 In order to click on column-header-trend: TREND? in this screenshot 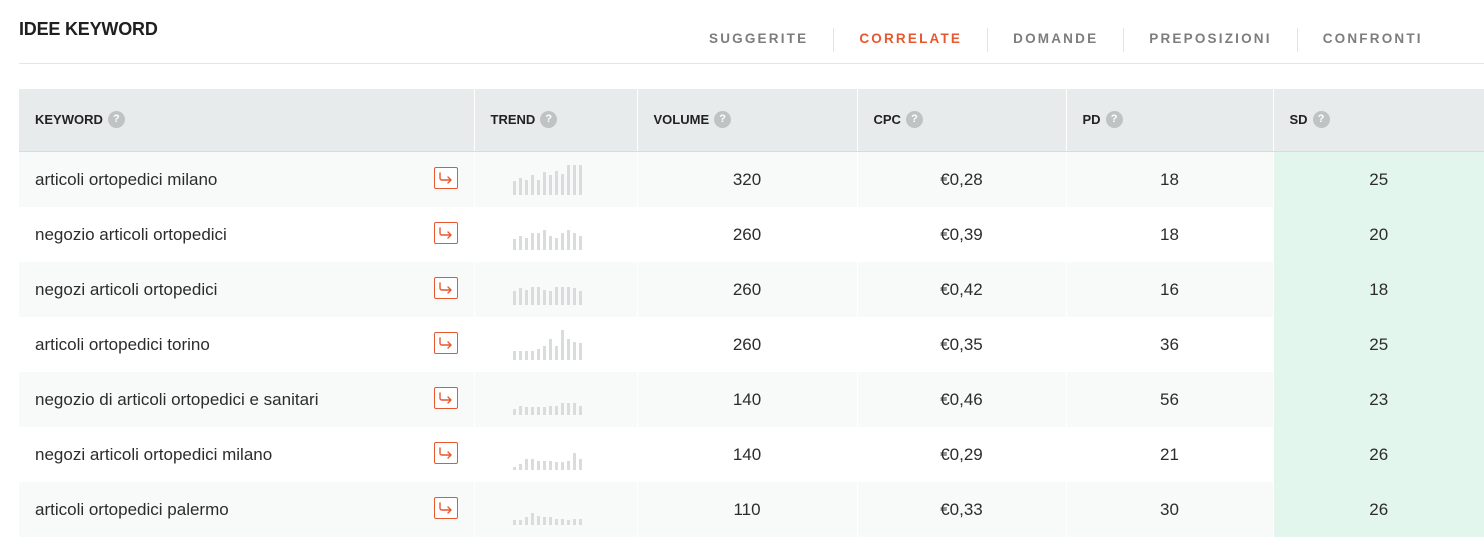, I will do `click(556, 120)`.